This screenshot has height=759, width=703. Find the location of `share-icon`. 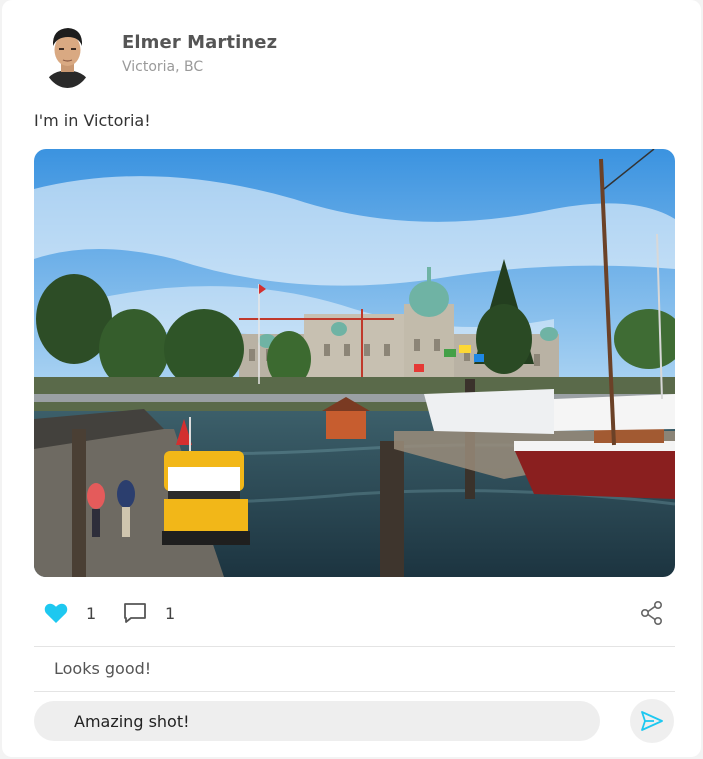

share-icon is located at coordinates (651, 612).